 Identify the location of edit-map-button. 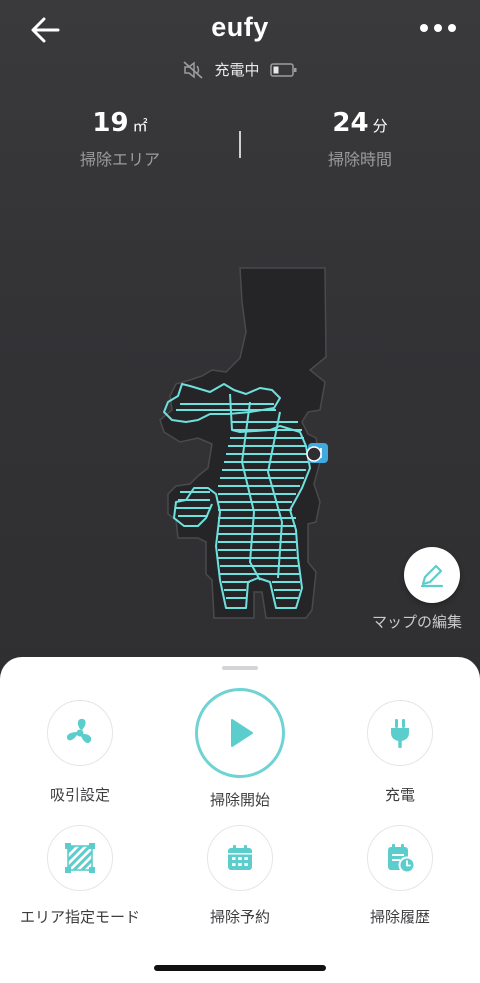
(432, 575).